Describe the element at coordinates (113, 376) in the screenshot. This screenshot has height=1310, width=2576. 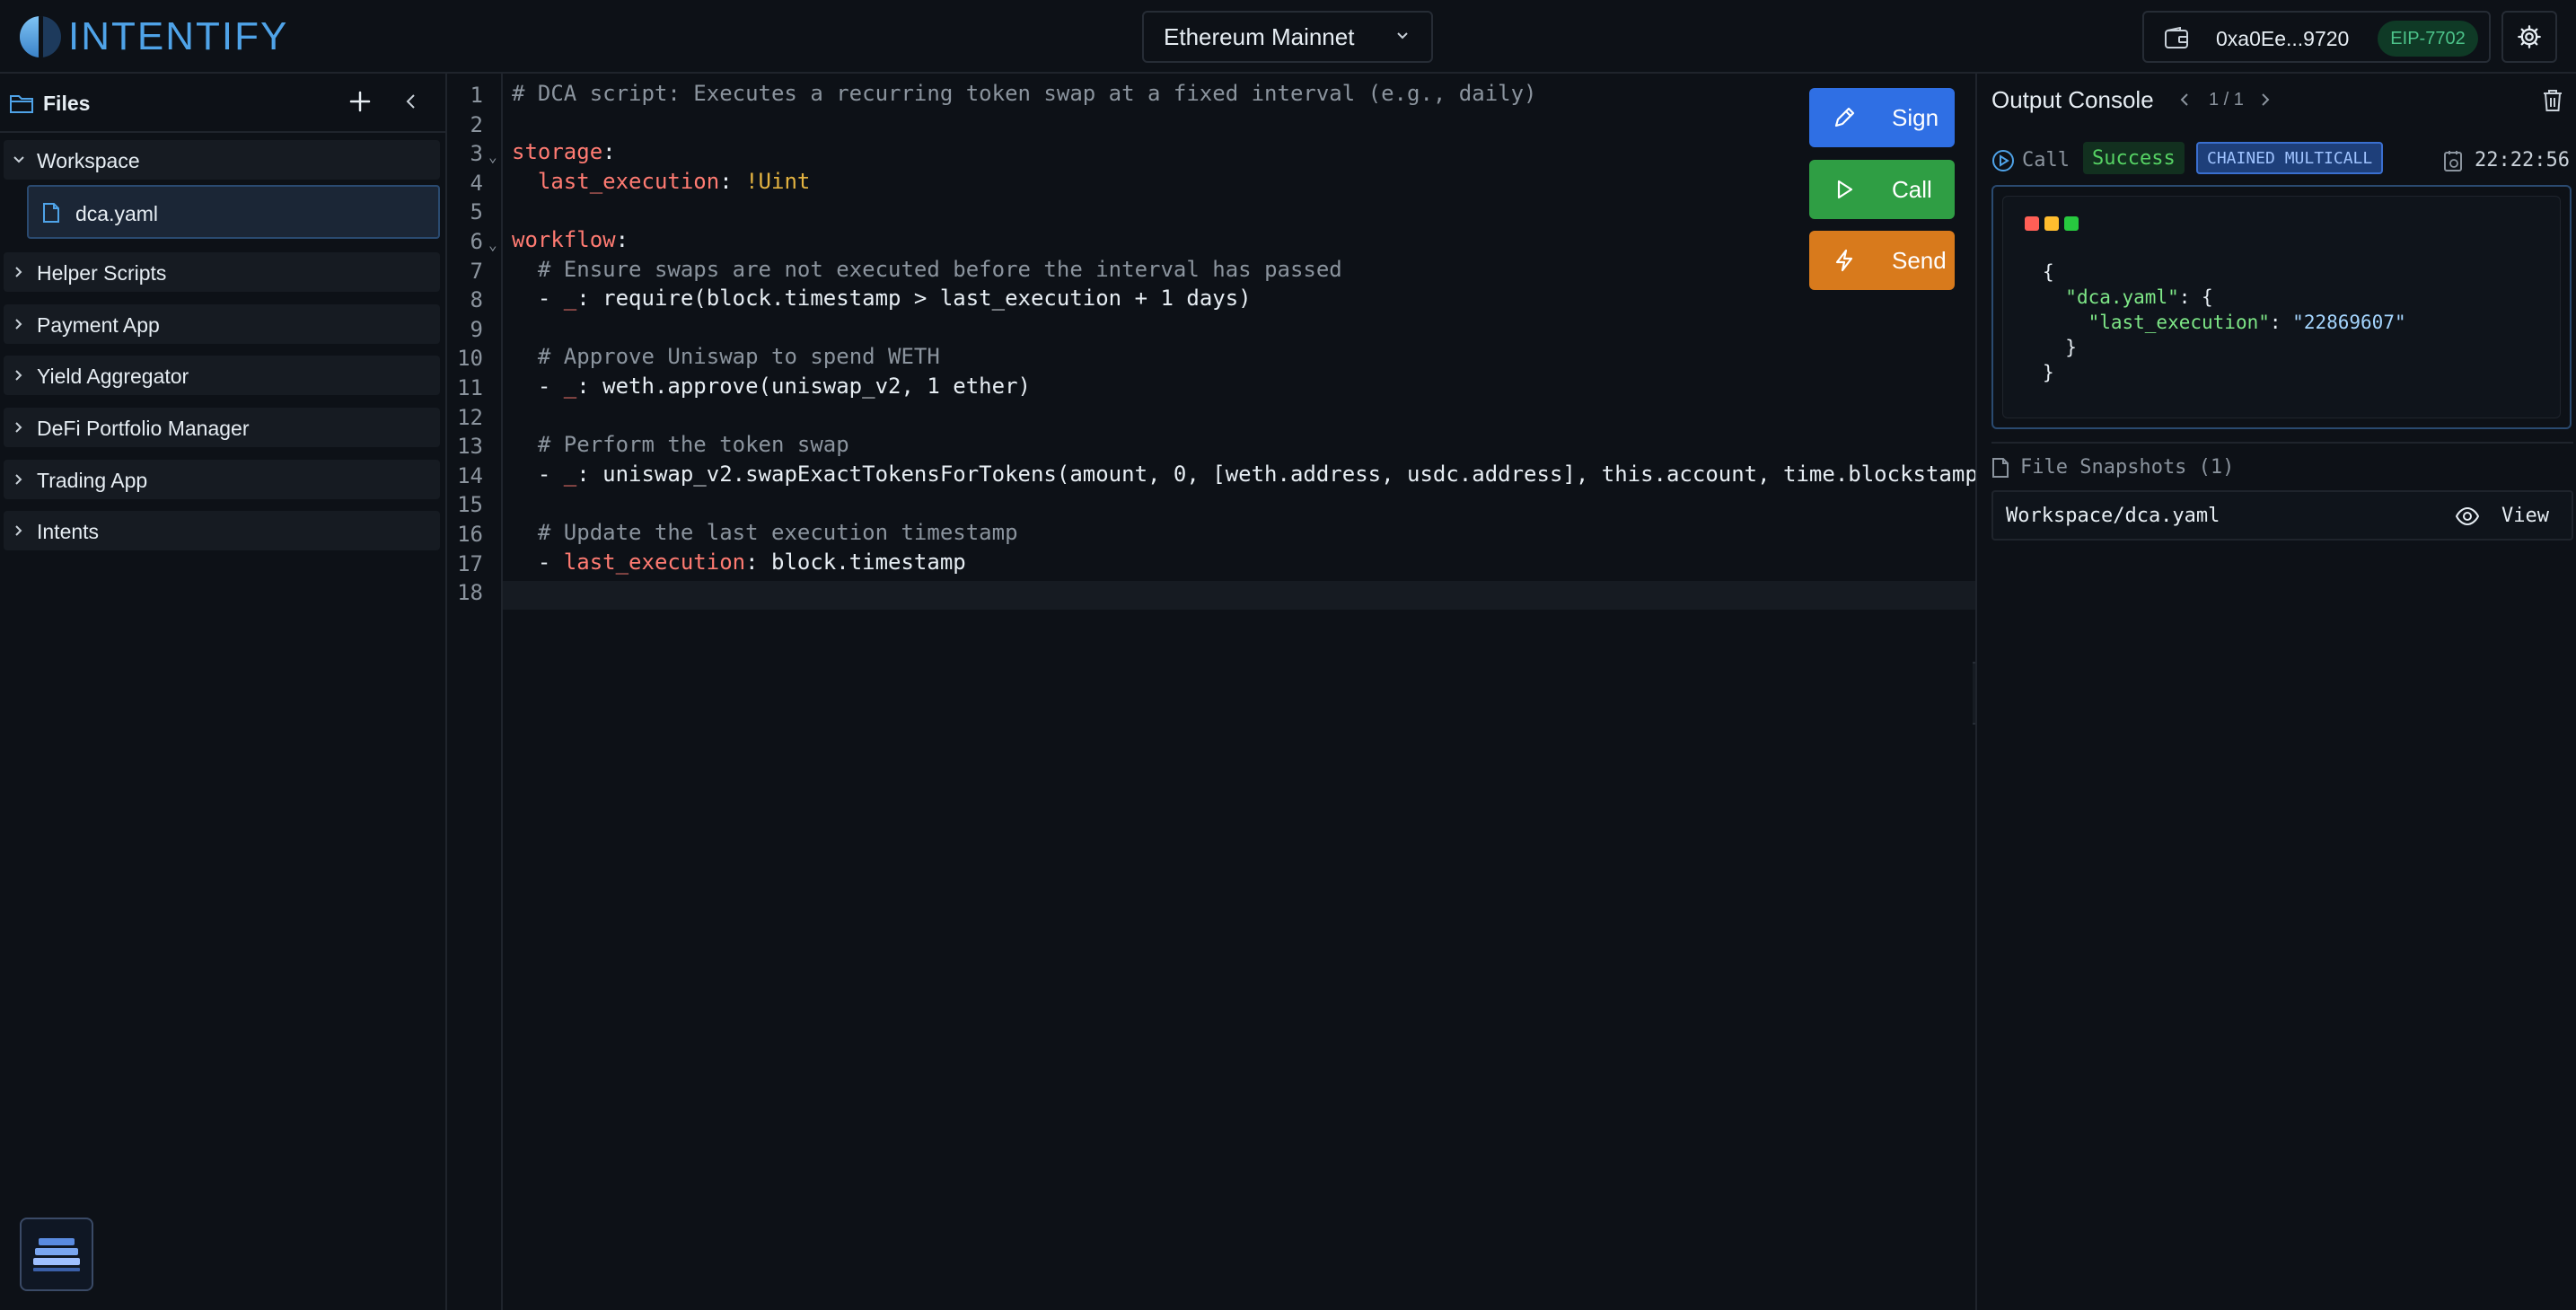
I see `folder-label: Yield Aggregator` at that location.